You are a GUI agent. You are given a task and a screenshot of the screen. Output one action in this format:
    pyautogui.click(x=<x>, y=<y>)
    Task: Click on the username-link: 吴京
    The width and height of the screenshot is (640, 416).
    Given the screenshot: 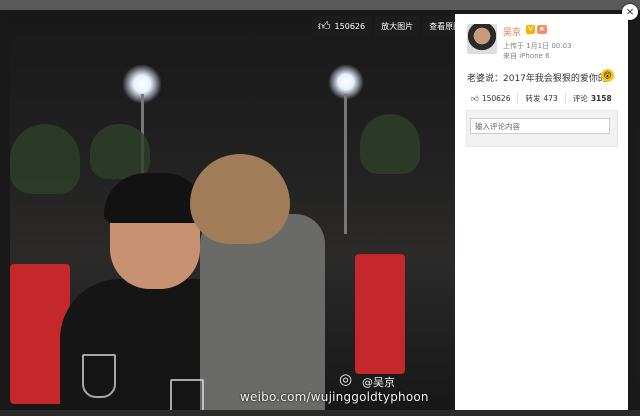 What is the action you would take?
    pyautogui.click(x=512, y=31)
    